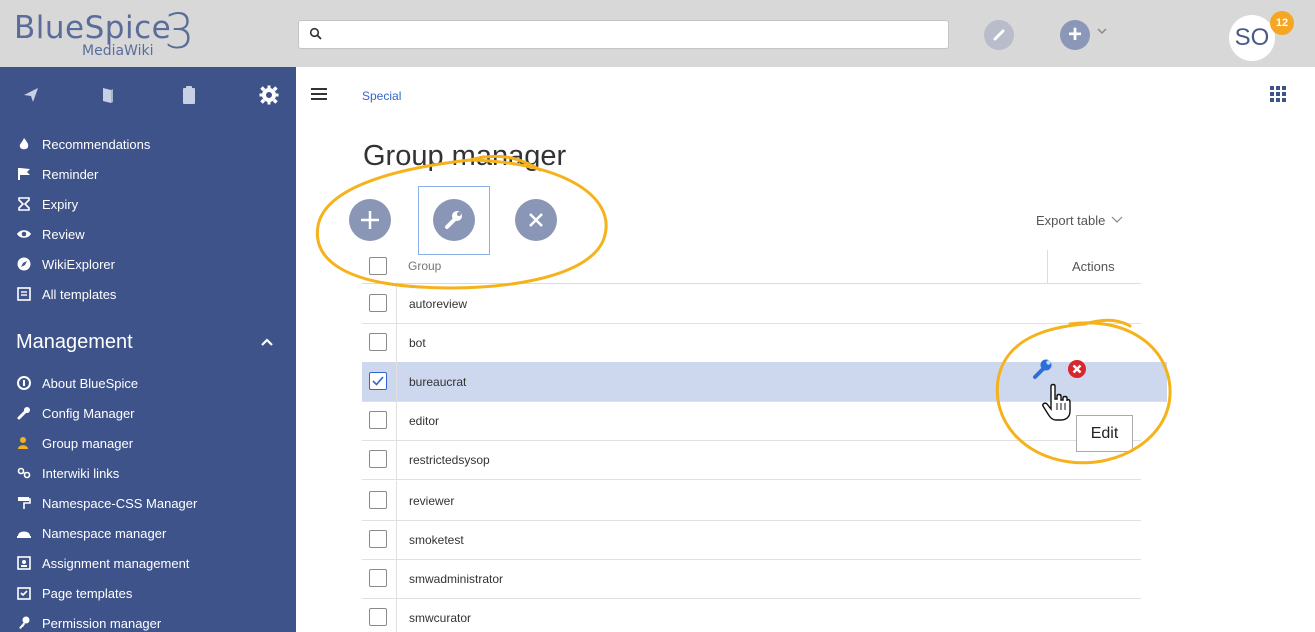 The image size is (1315, 632). Describe the element at coordinates (79, 294) in the screenshot. I see `sidebar-item-label: All templates` at that location.